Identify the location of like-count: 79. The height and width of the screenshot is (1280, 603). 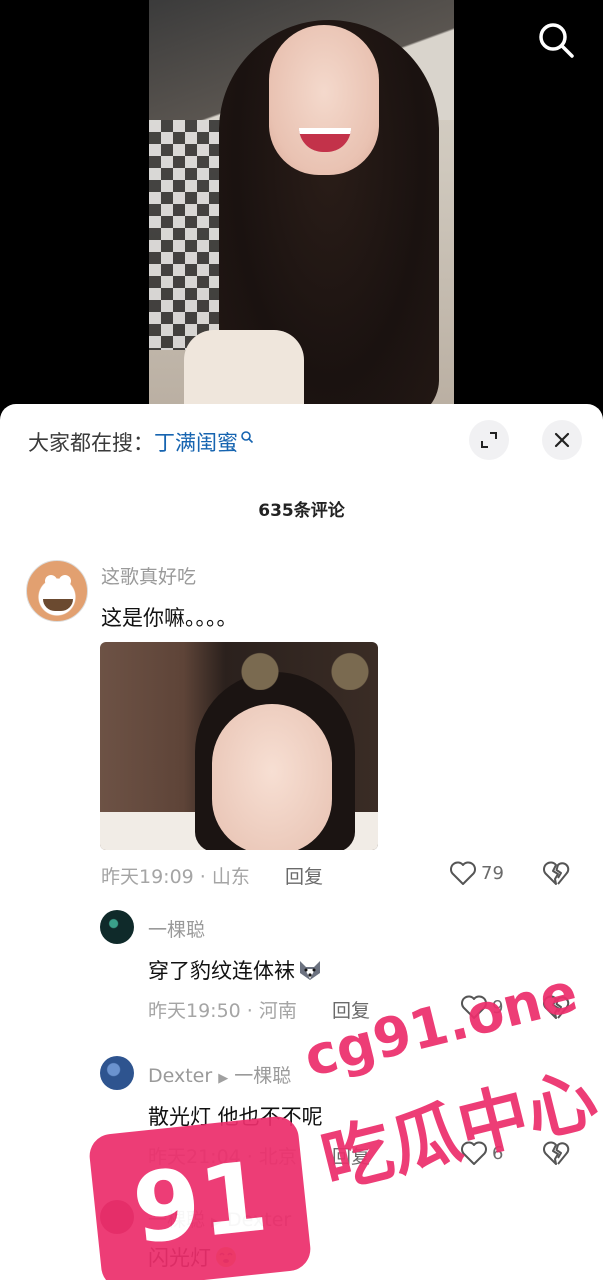
(492, 873).